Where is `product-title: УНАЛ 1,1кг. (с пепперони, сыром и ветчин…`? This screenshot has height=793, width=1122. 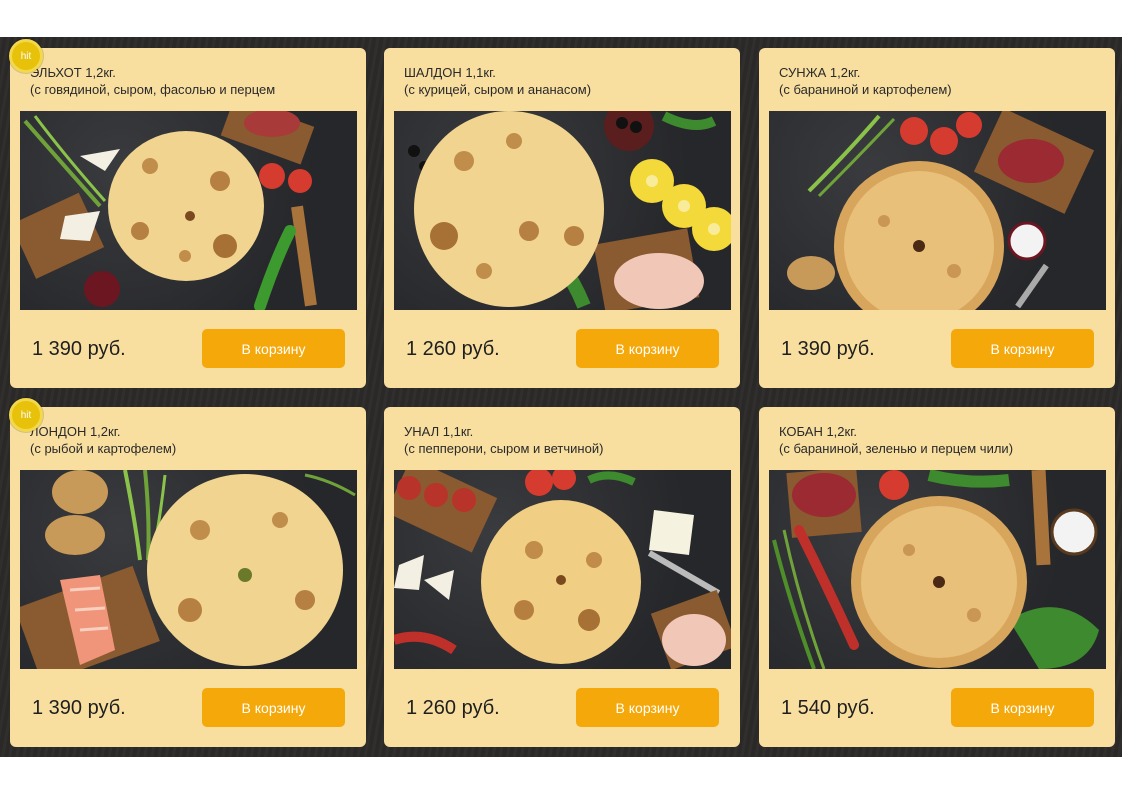 product-title: УНАЛ 1,1кг. (с пепперони, сыром и ветчин… is located at coordinates (566, 440).